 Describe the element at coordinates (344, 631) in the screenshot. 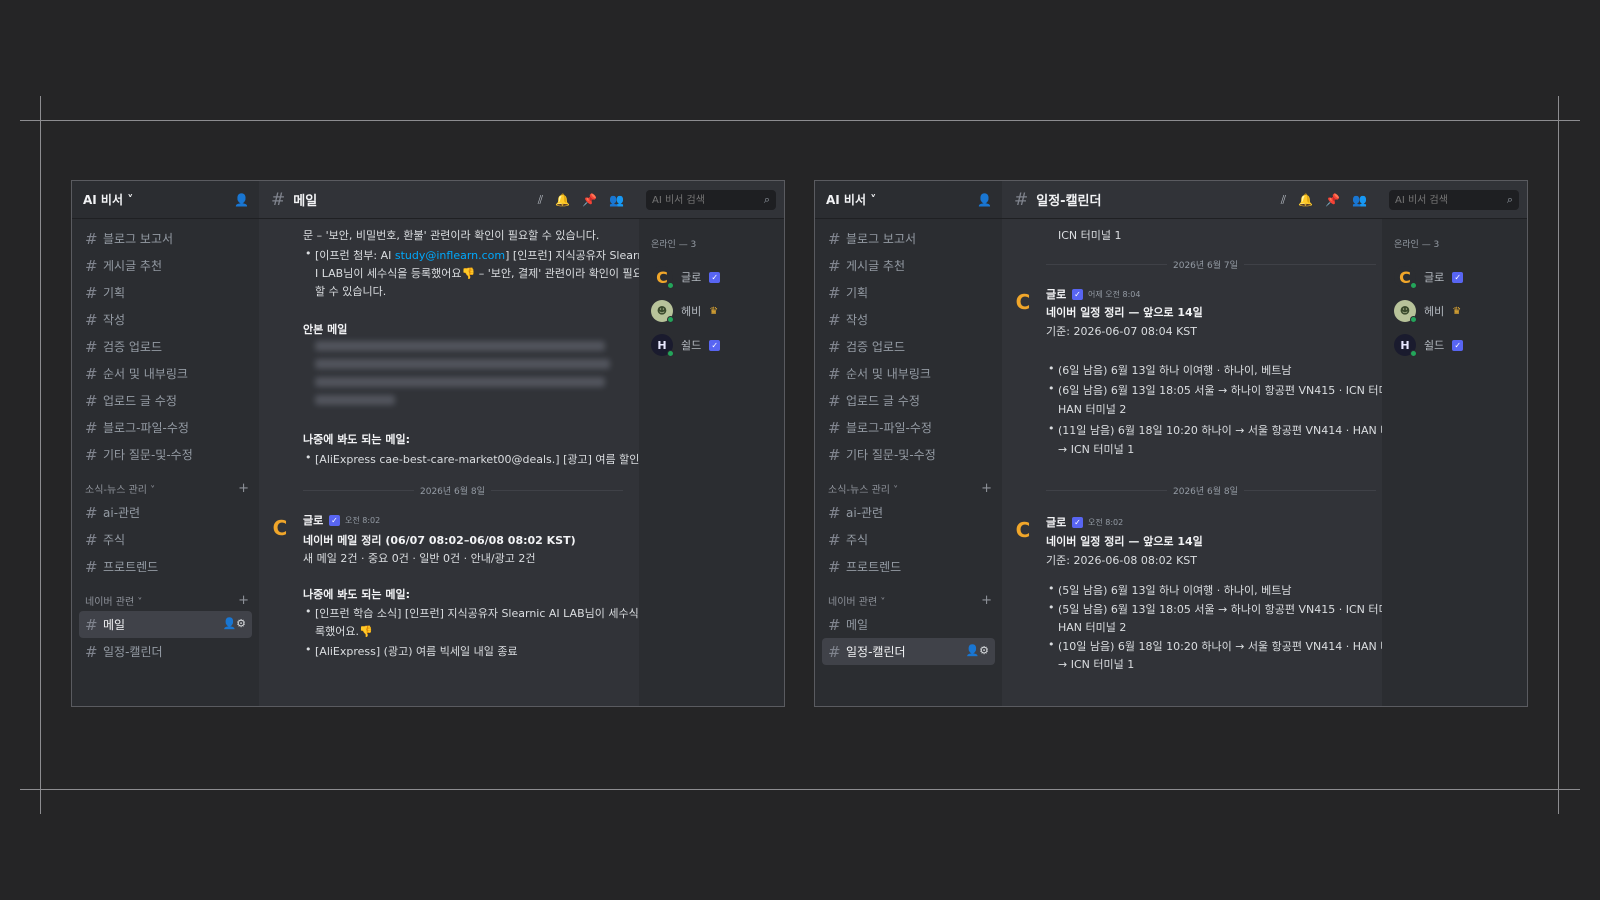

I see `message-text: 록했어요.👎` at that location.